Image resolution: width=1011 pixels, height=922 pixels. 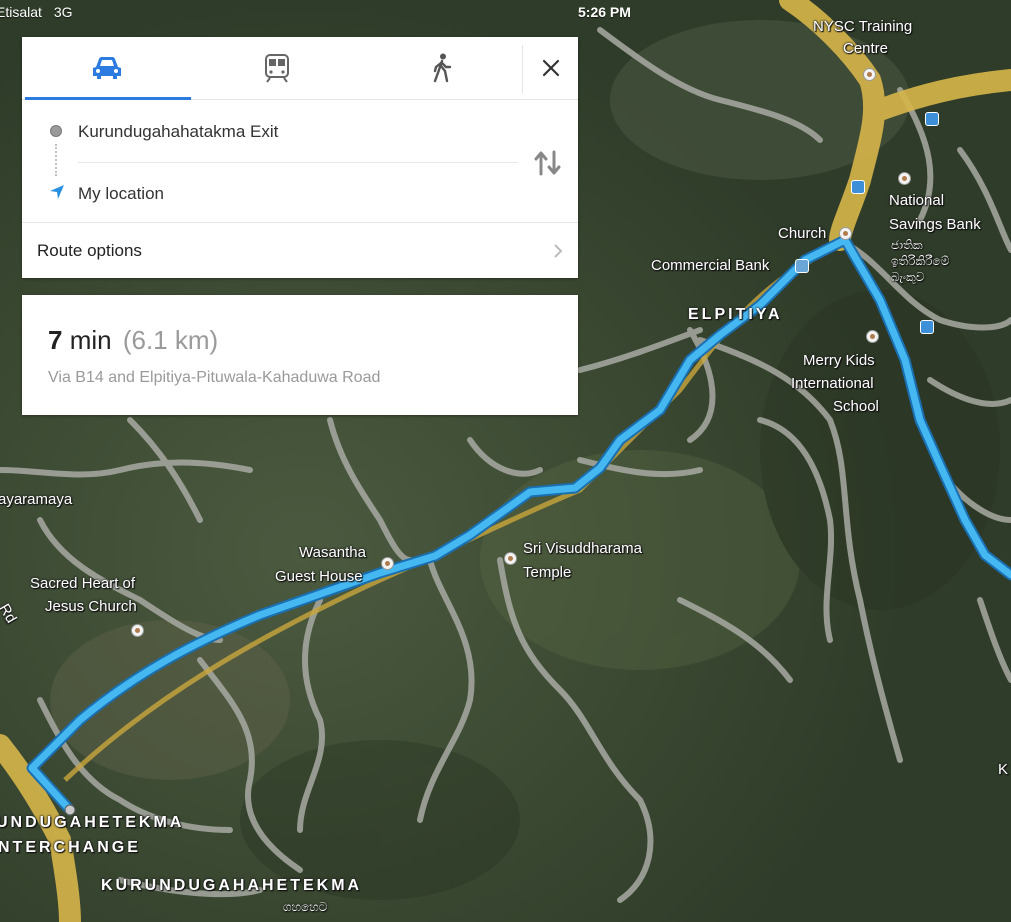 What do you see at coordinates (232, 885) in the screenshot?
I see `map-label-kurundugahetekma: KURUNDUGAHAHETEKMA` at bounding box center [232, 885].